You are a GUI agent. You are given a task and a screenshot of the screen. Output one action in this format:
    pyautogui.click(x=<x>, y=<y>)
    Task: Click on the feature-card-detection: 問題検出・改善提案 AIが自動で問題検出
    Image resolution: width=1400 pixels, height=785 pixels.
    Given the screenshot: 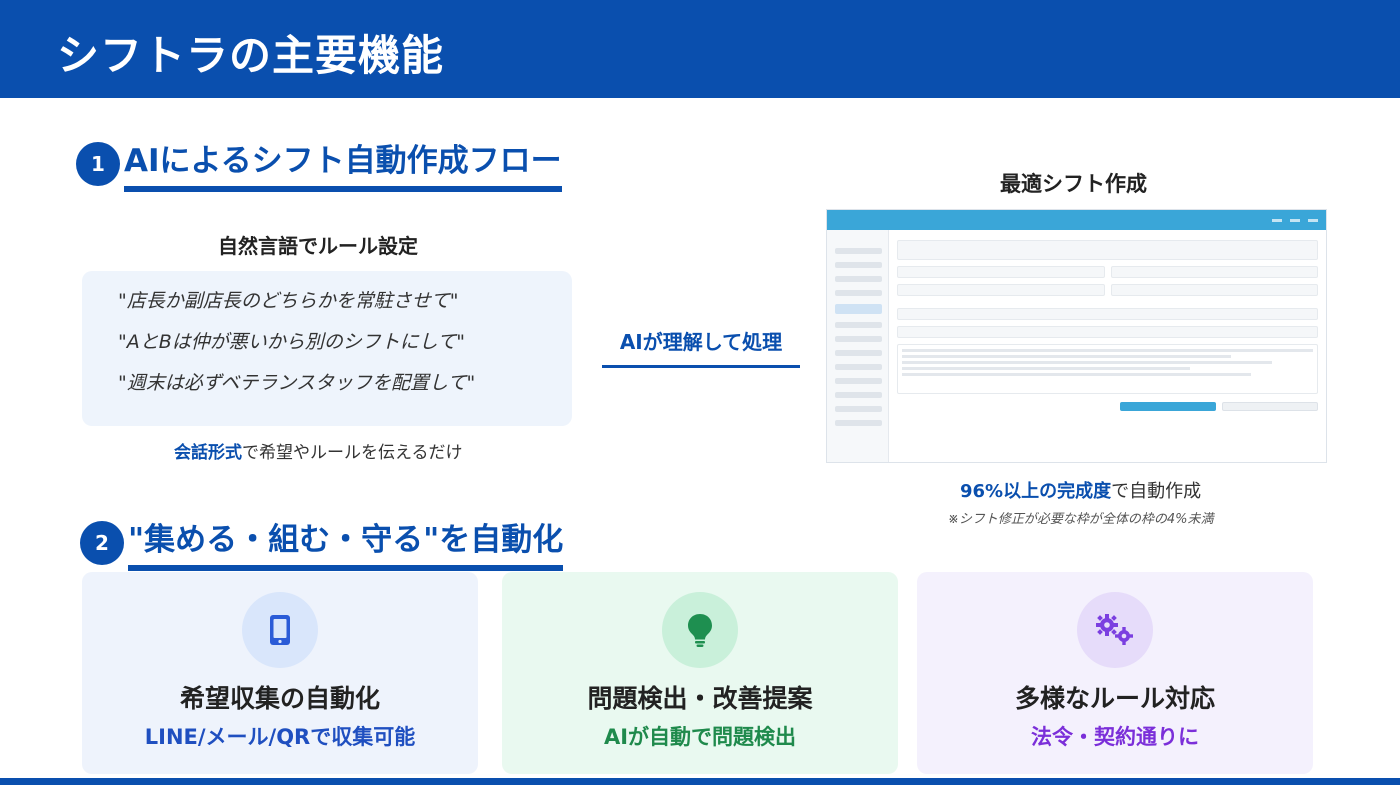 What is the action you would take?
    pyautogui.click(x=700, y=673)
    